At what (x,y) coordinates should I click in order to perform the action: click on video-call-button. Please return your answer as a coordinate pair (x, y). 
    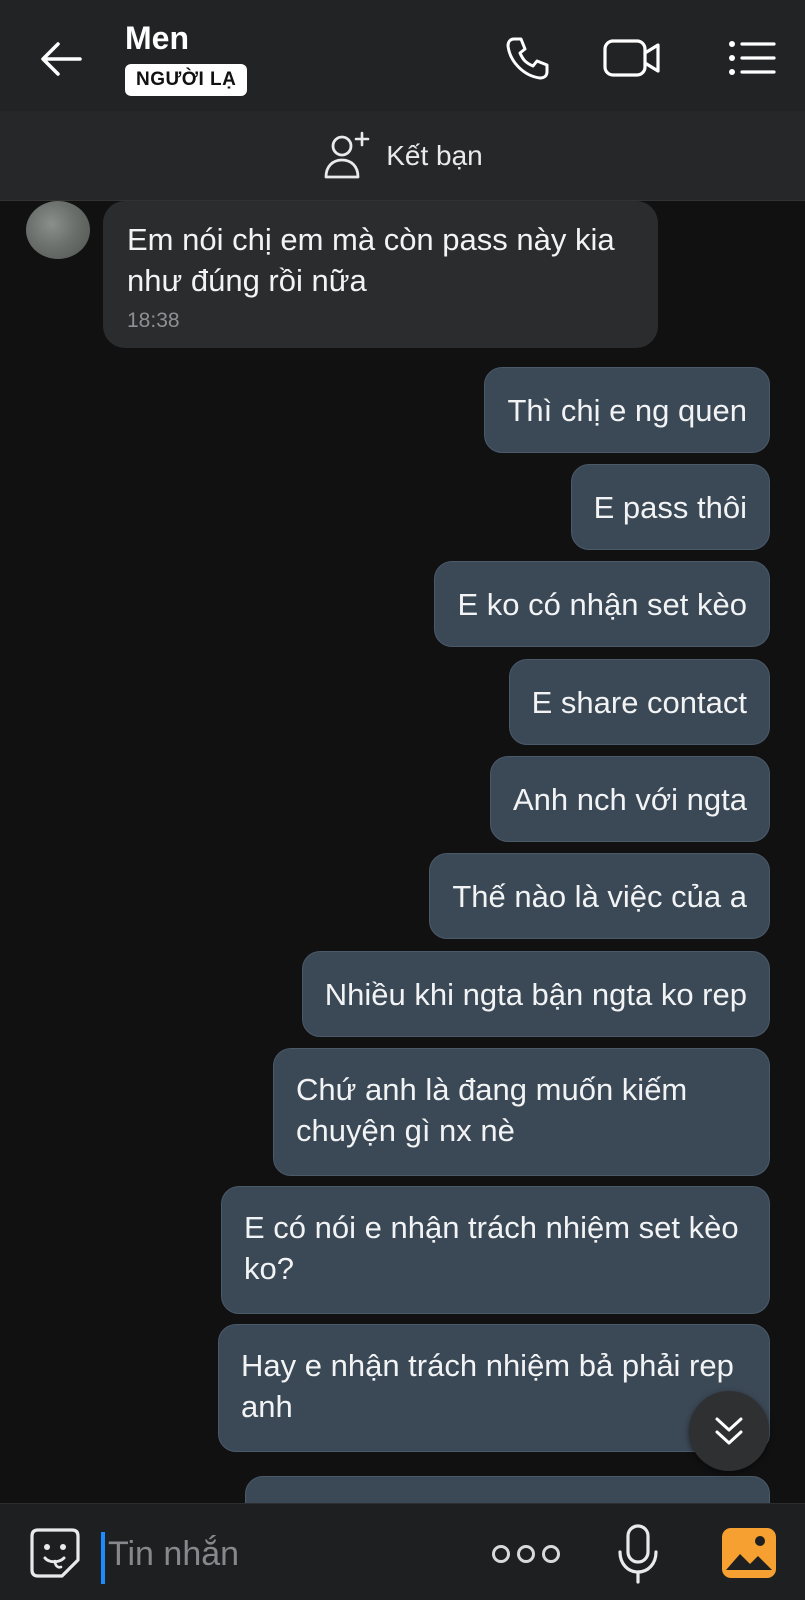
    Looking at the image, I should click on (632, 57).